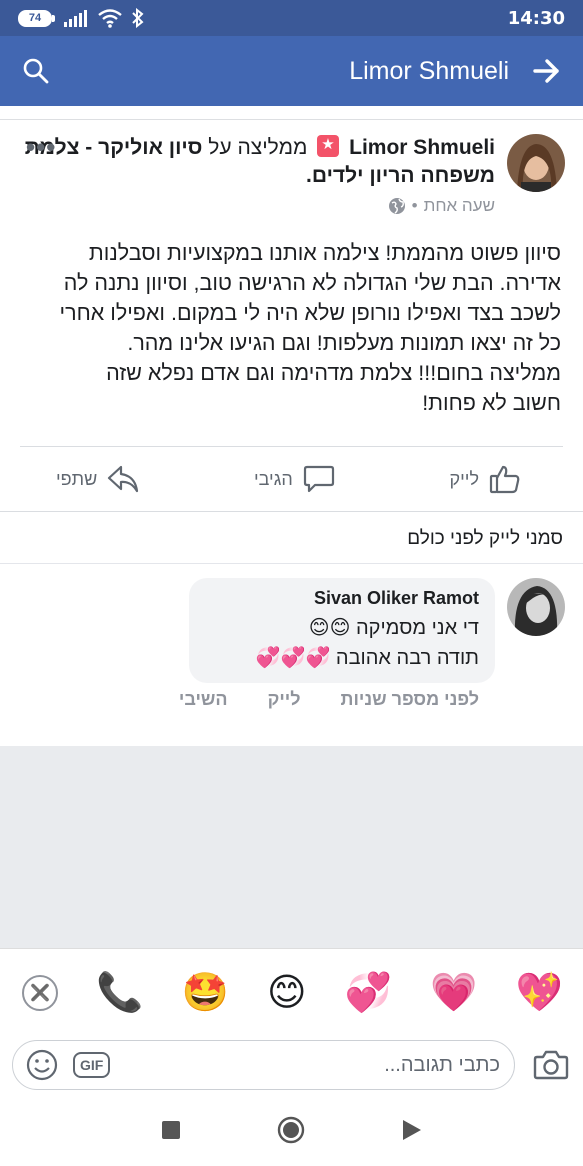 The image size is (583, 1166). What do you see at coordinates (412, 1130) in the screenshot?
I see `back-triangle-icon` at bounding box center [412, 1130].